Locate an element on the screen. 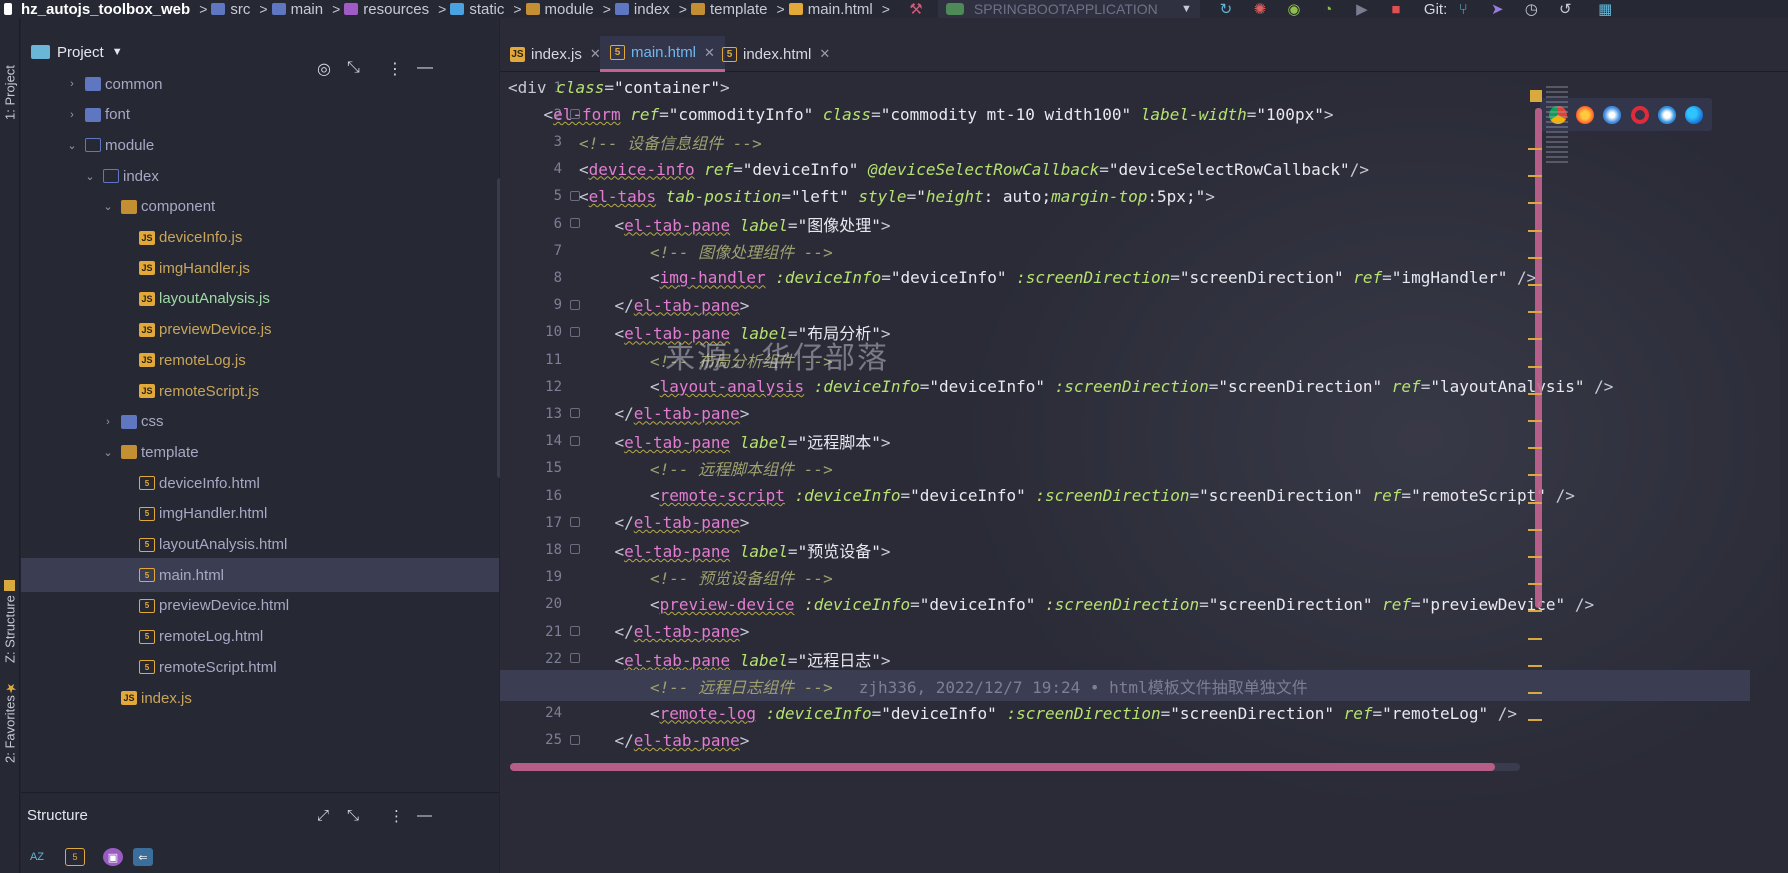  run-configuration-select: SPRINGBOOTAPPLICATION ▼ is located at coordinates (1068, 9).